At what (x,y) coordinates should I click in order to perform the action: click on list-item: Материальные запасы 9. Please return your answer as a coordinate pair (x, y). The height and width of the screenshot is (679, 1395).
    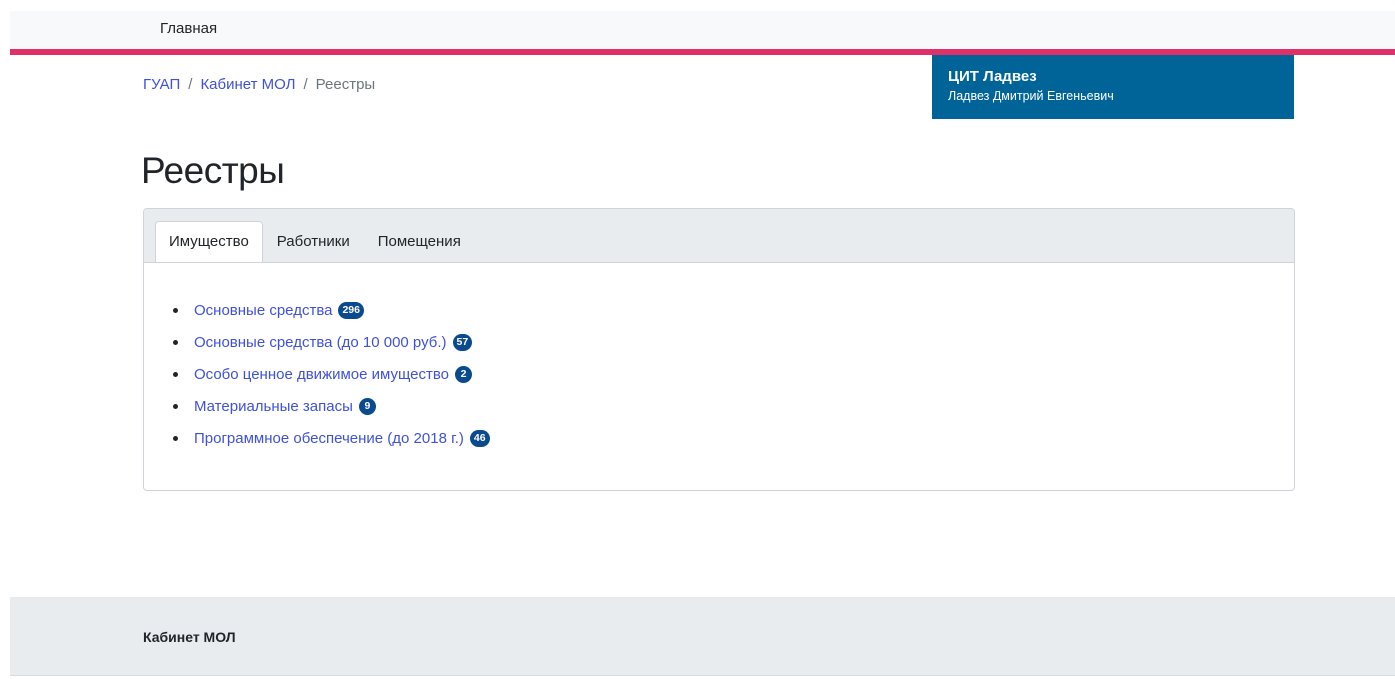
    Looking at the image, I should click on (733, 406).